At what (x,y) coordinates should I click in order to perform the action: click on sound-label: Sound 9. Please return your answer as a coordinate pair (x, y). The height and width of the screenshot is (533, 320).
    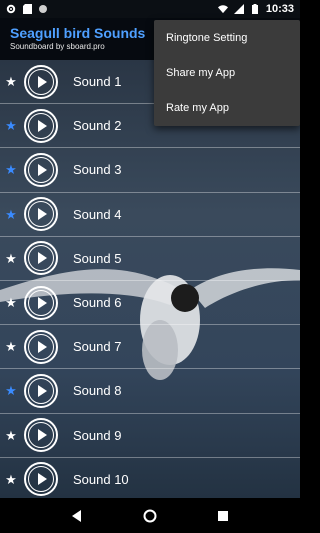
    Looking at the image, I should click on (97, 435).